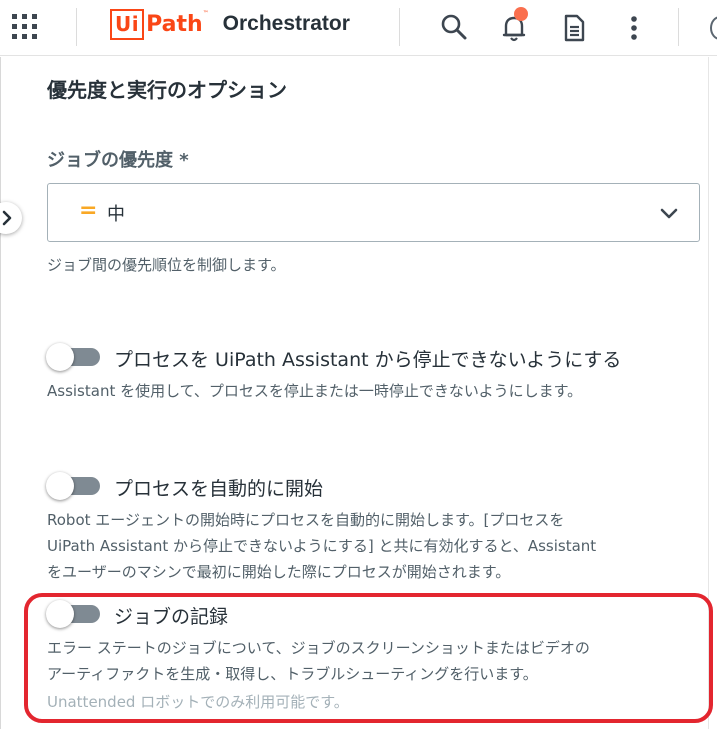 This screenshot has height=729, width=717. What do you see at coordinates (669, 213) in the screenshot?
I see `chevron-down-icon` at bounding box center [669, 213].